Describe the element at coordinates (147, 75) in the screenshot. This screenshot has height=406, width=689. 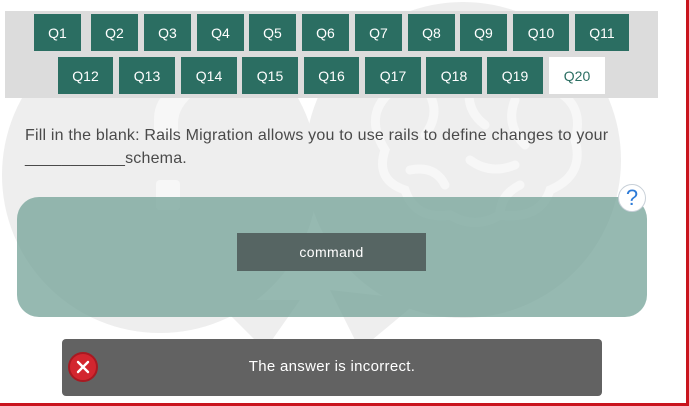
I see `question-button-q13: Q13` at that location.